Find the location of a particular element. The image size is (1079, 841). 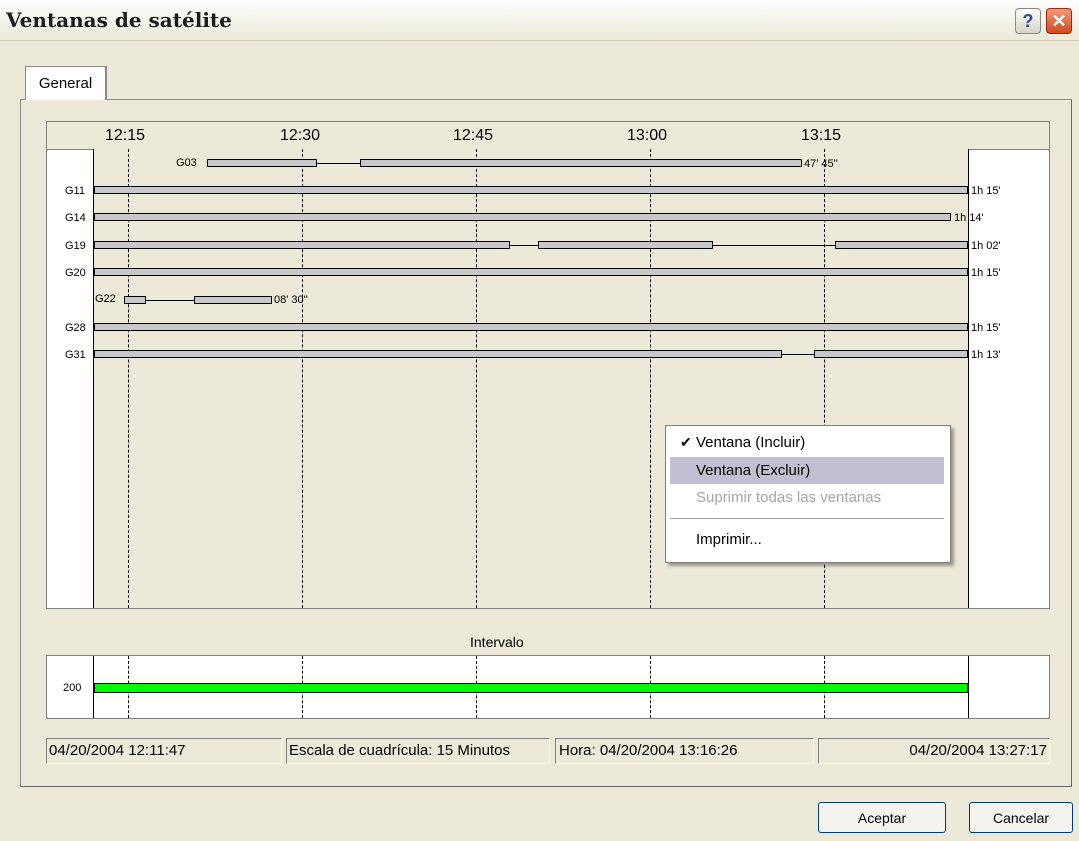

help-icon: ? is located at coordinates (1028, 21).